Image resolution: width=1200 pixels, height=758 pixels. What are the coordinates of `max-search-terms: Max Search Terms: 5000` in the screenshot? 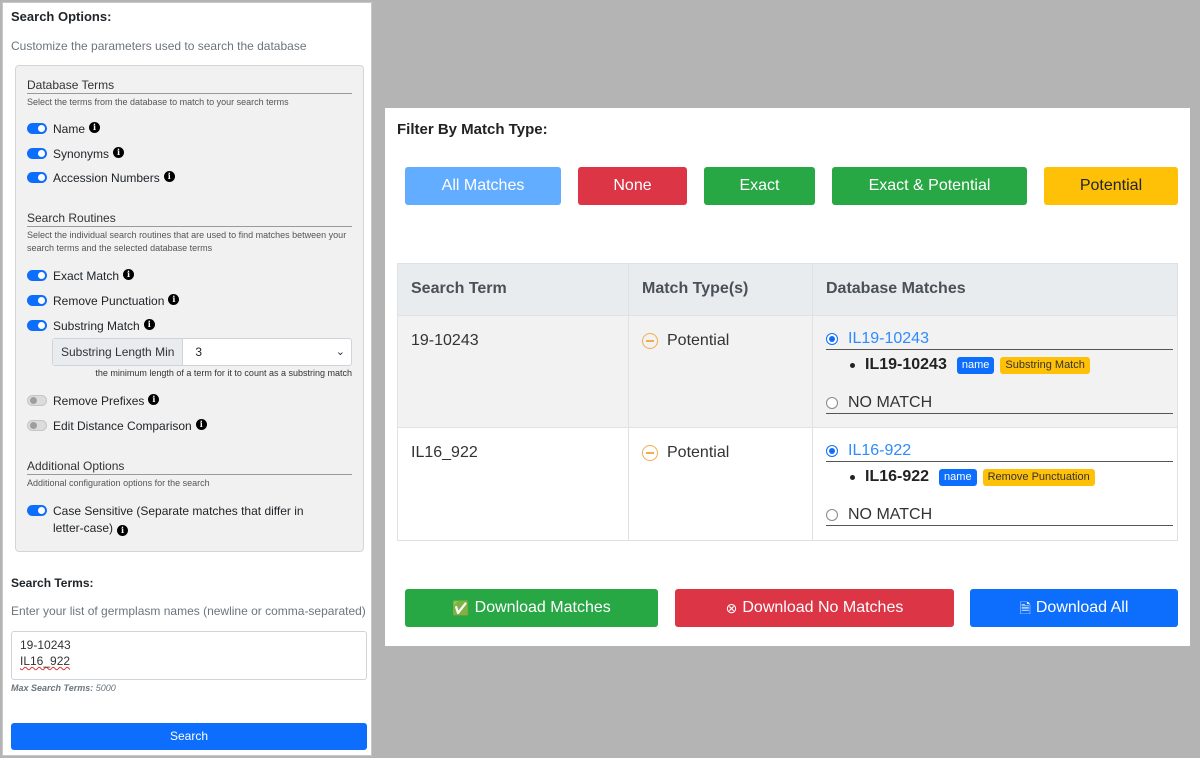 It's located at (63, 688).